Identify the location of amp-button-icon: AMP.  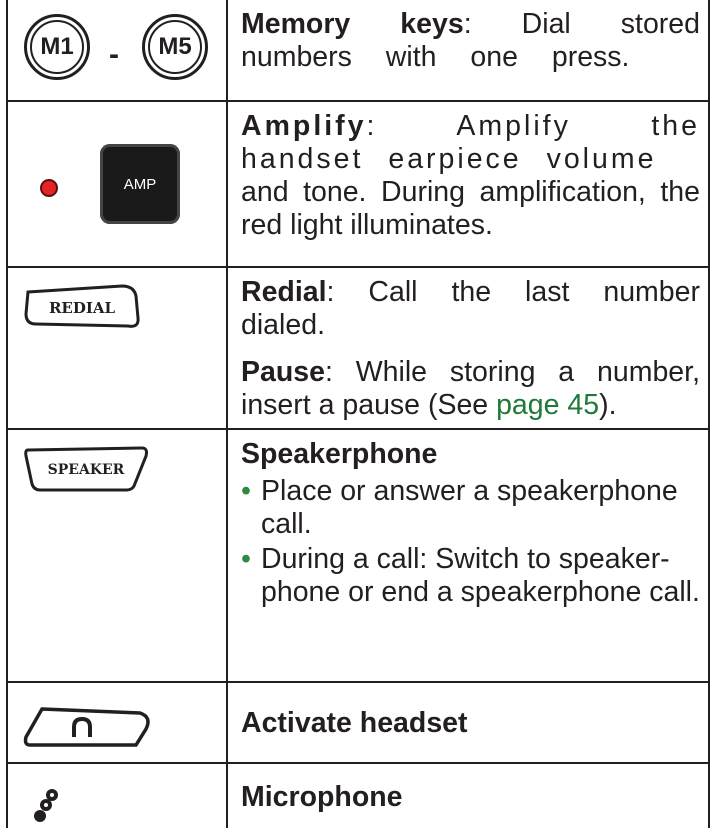
(140, 184).